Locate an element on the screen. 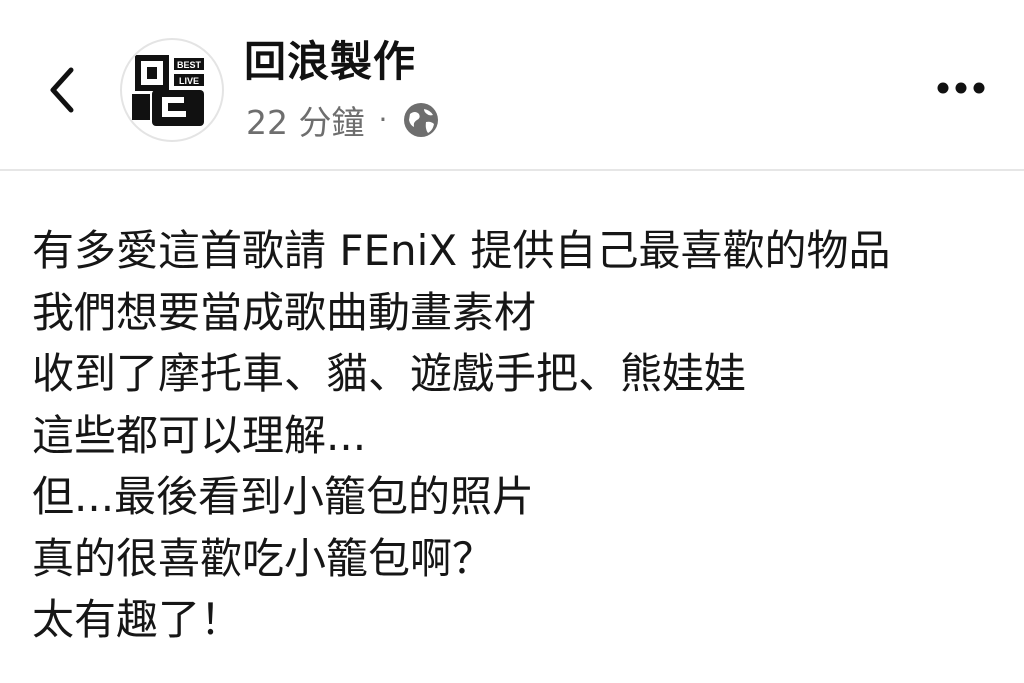  back-button is located at coordinates (61, 90).